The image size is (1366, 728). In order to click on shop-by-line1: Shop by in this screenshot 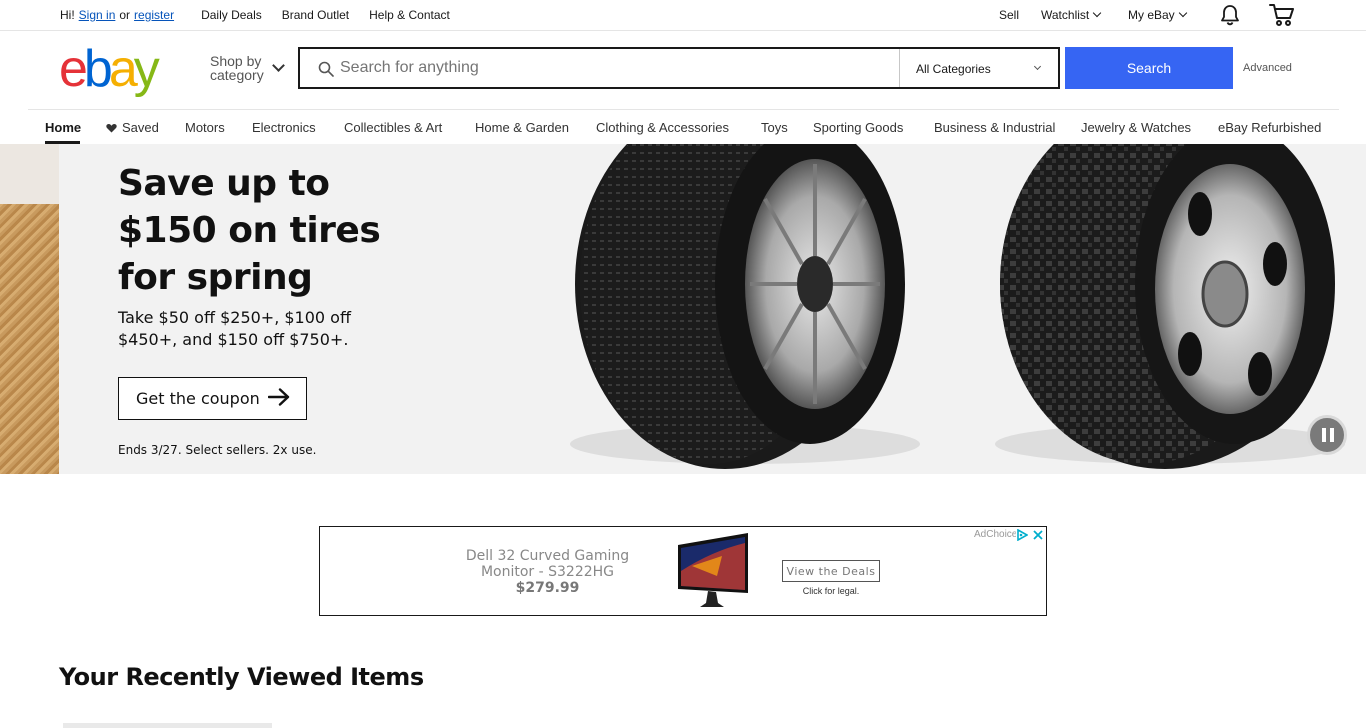, I will do `click(236, 61)`.